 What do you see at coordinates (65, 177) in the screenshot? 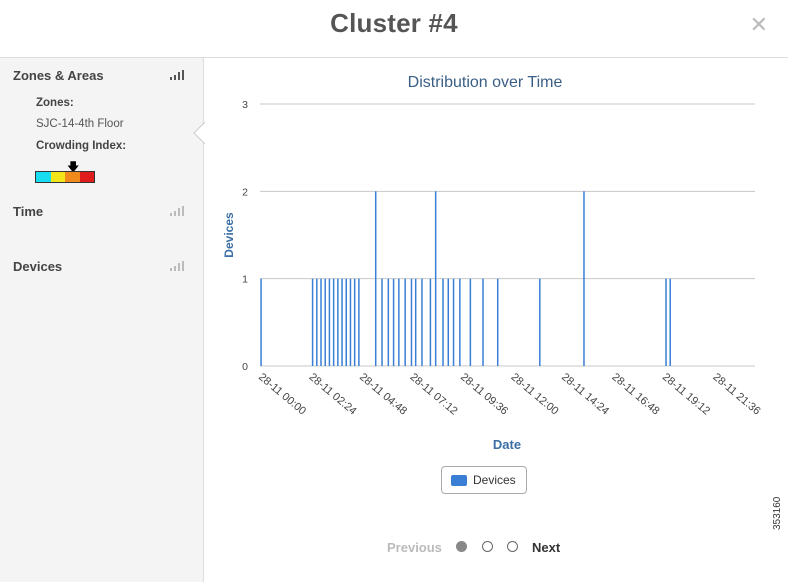
I see `crowding-index-scale` at bounding box center [65, 177].